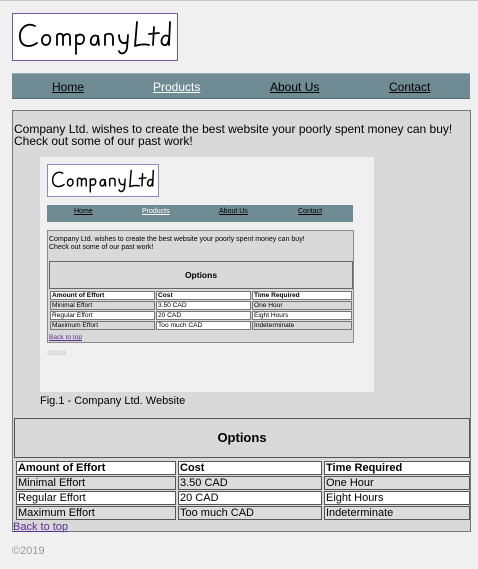  Describe the element at coordinates (83, 211) in the screenshot. I see `thumbnail-nav-home: Home` at that location.